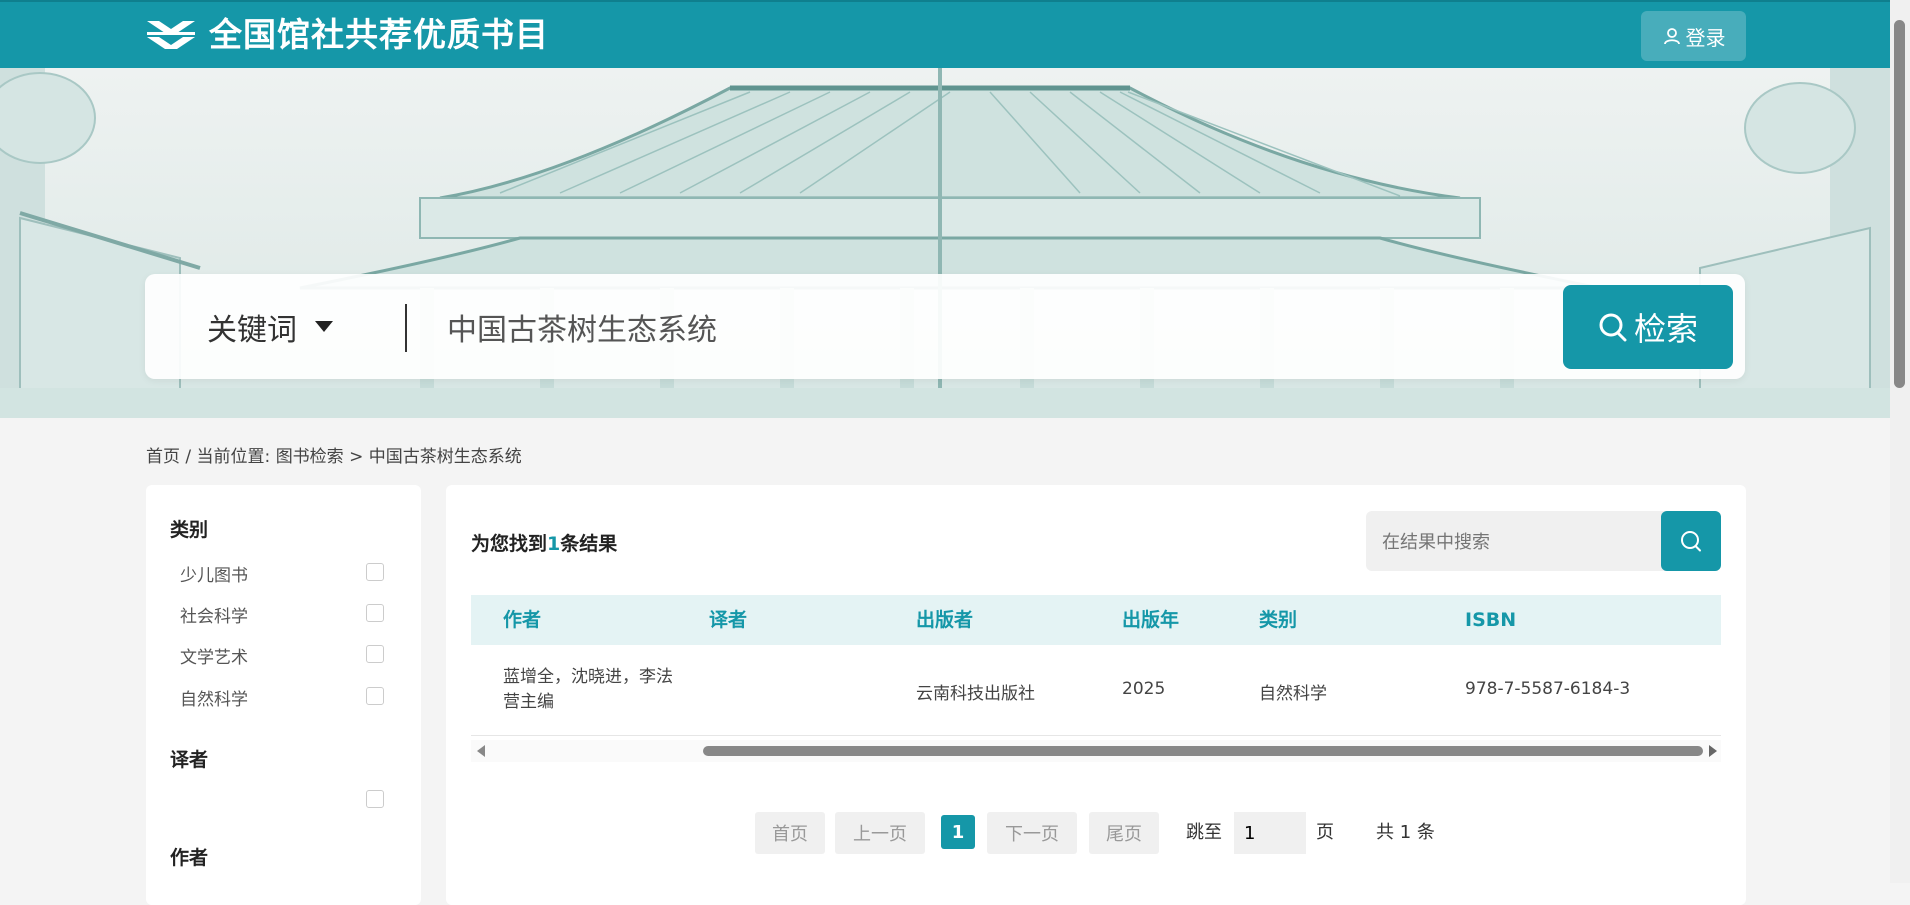 Image resolution: width=1910 pixels, height=905 pixels. I want to click on breadcrumb-home: 首页, so click(163, 457).